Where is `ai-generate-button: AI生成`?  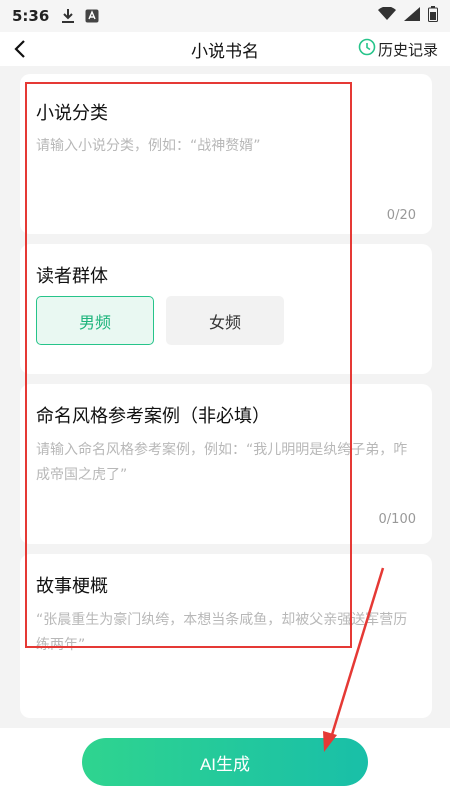 ai-generate-button: AI生成 is located at coordinates (225, 762).